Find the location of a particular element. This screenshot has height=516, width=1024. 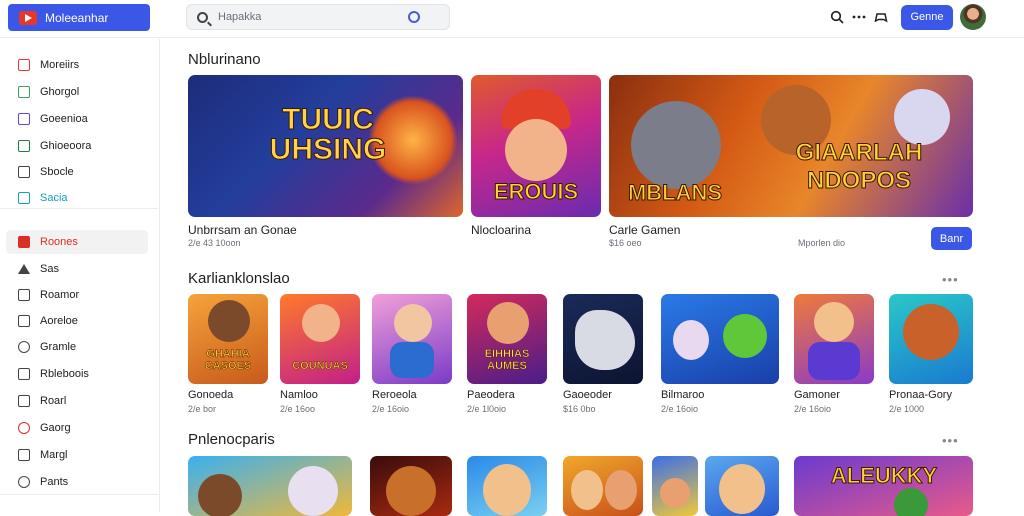

sidebar-item-red: Gaorg is located at coordinates (77, 428).